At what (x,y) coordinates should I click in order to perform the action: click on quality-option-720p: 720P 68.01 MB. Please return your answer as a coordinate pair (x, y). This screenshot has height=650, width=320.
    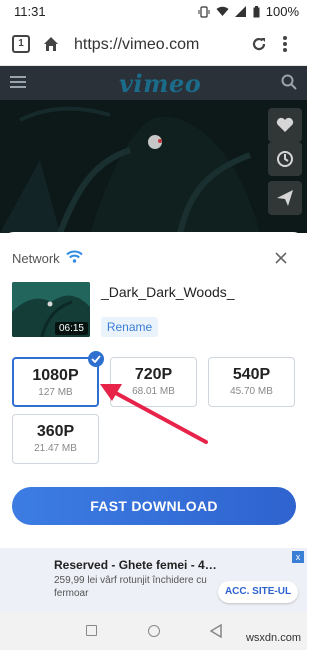
    Looking at the image, I should click on (153, 382).